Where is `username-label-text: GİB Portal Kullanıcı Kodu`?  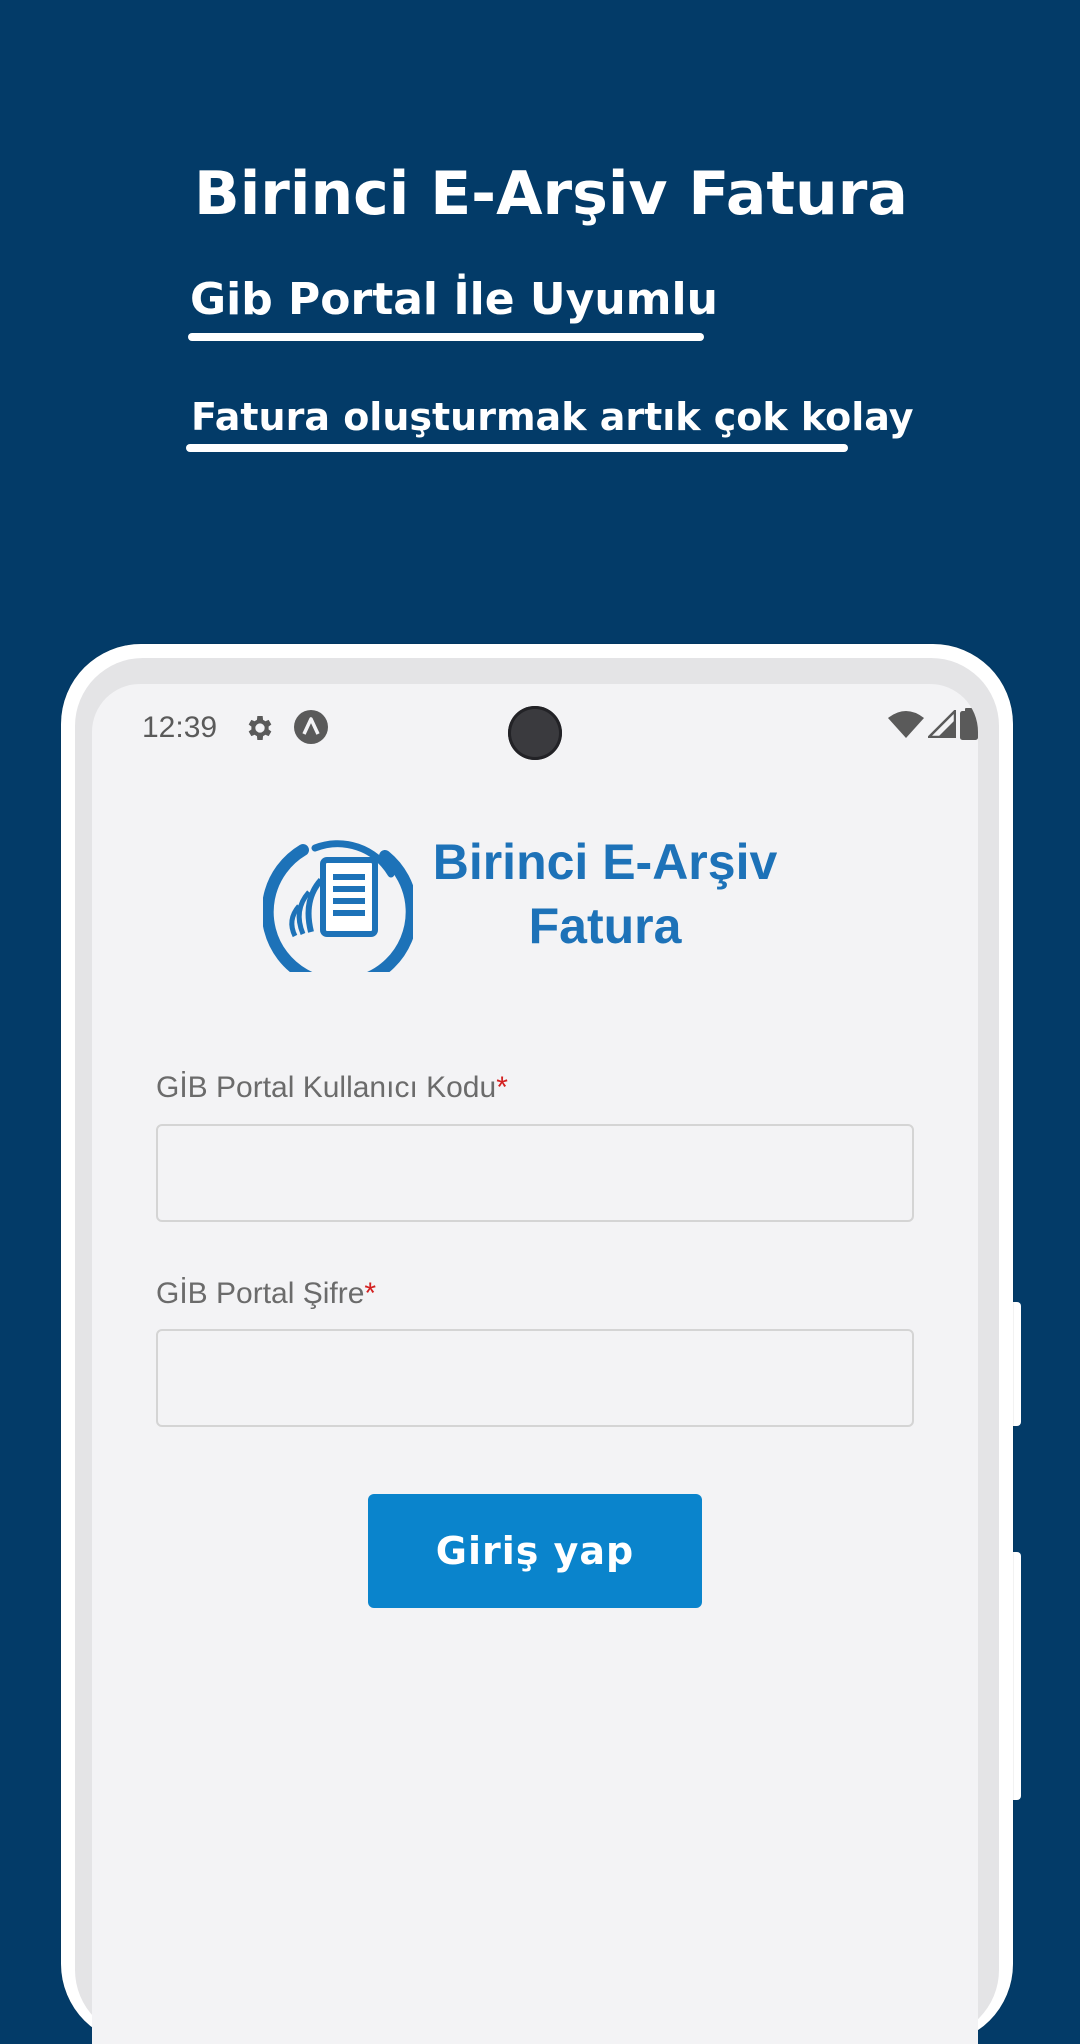 username-label-text: GİB Portal Kullanıcı Kodu is located at coordinates (326, 1087).